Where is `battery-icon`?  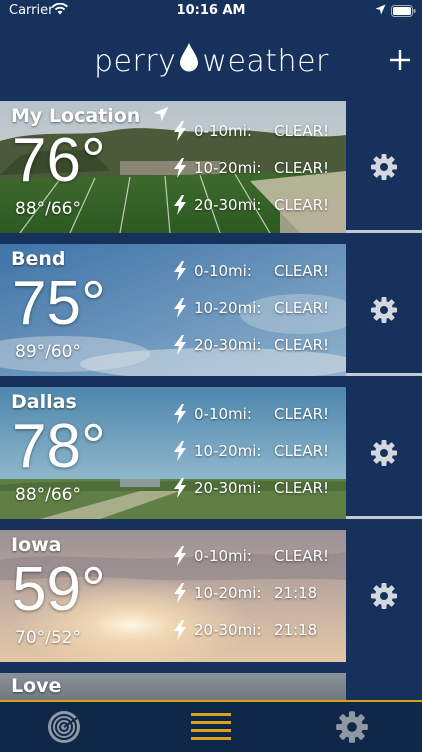
battery-icon is located at coordinates (403, 13).